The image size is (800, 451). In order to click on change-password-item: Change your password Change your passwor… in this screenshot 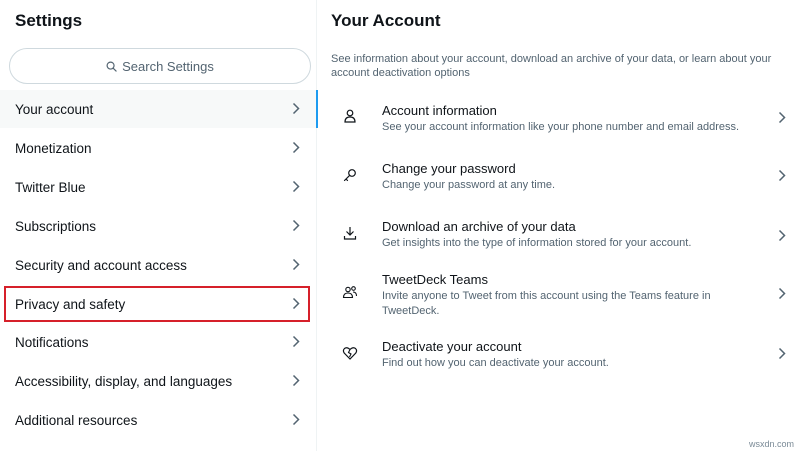, I will do `click(559, 181)`.